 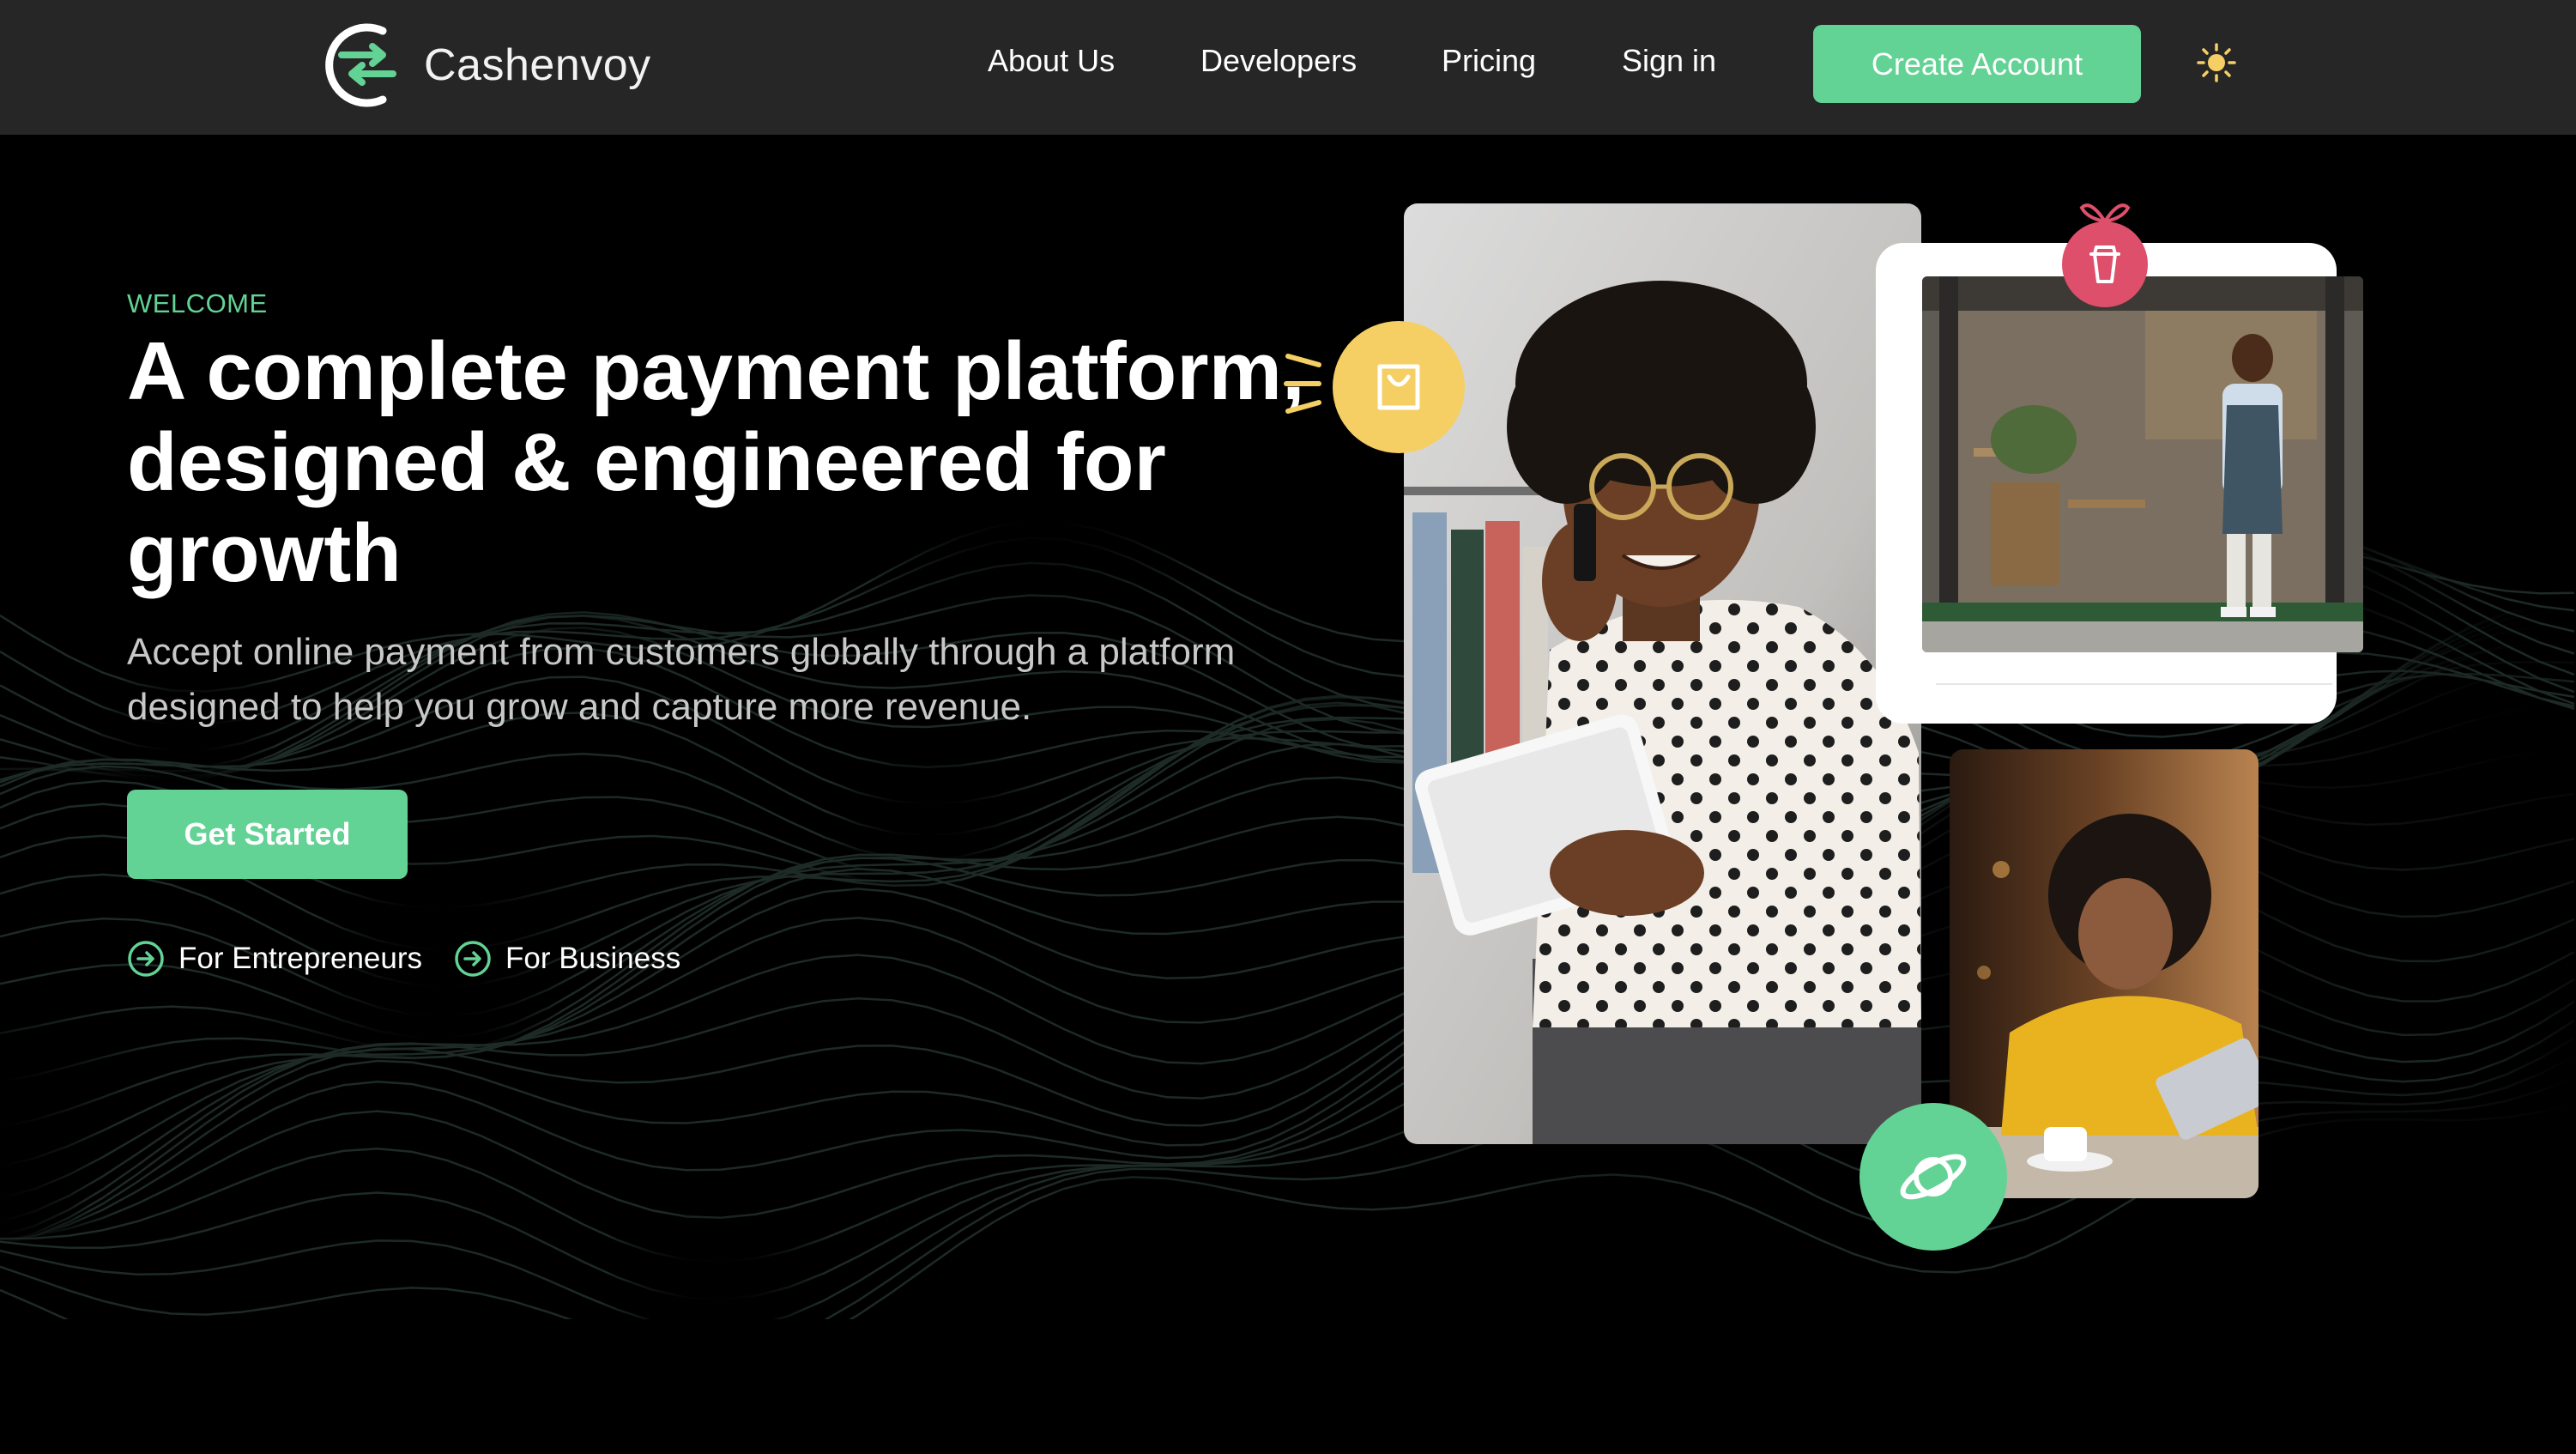 What do you see at coordinates (2216, 62) in the screenshot?
I see `sun-icon` at bounding box center [2216, 62].